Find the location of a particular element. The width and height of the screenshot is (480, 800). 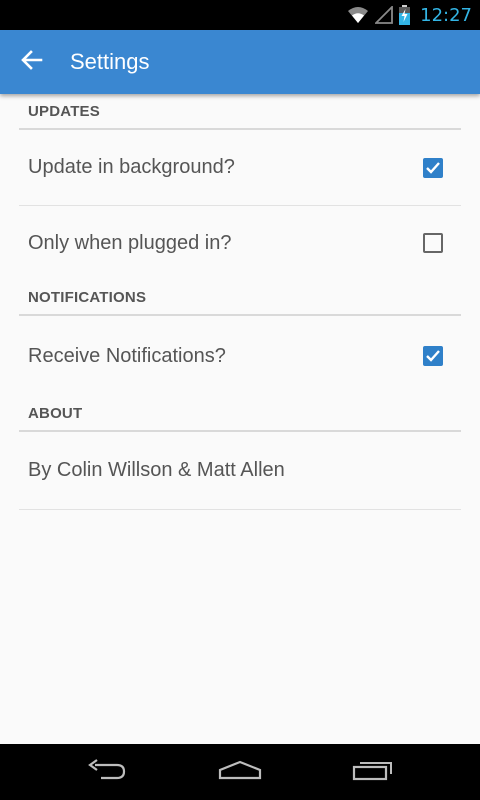

nav-back-button is located at coordinates (107, 772).